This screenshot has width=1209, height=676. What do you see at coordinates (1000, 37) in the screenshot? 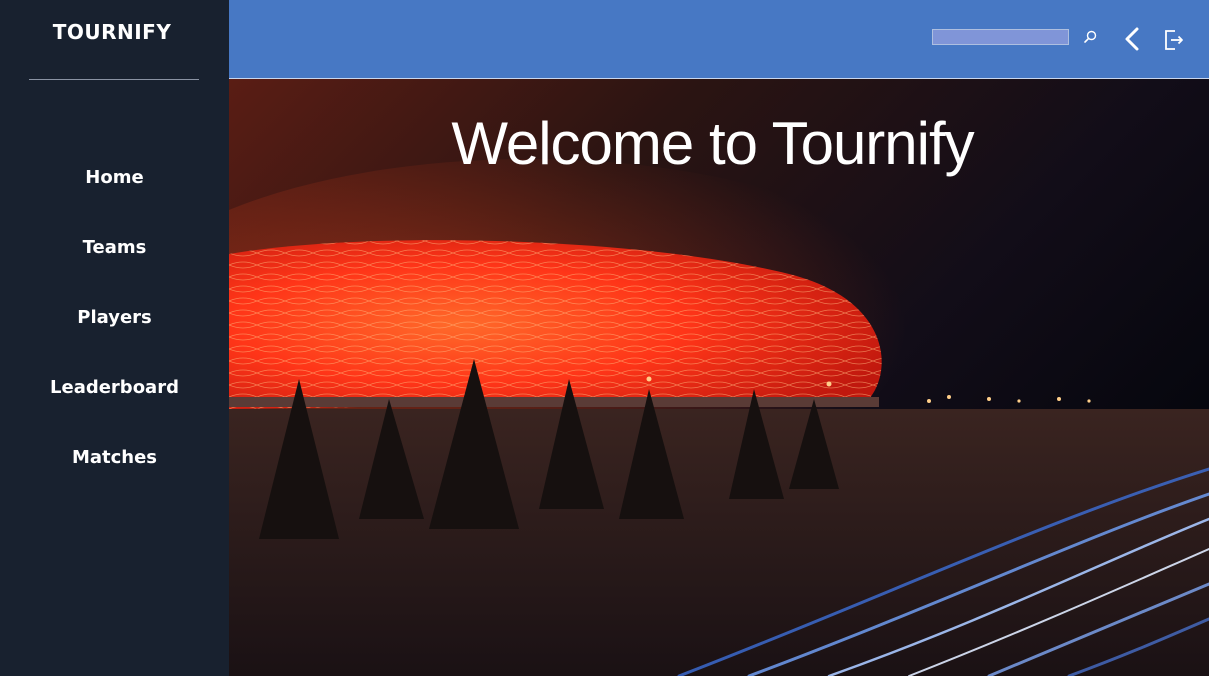
I see `search-input` at bounding box center [1000, 37].